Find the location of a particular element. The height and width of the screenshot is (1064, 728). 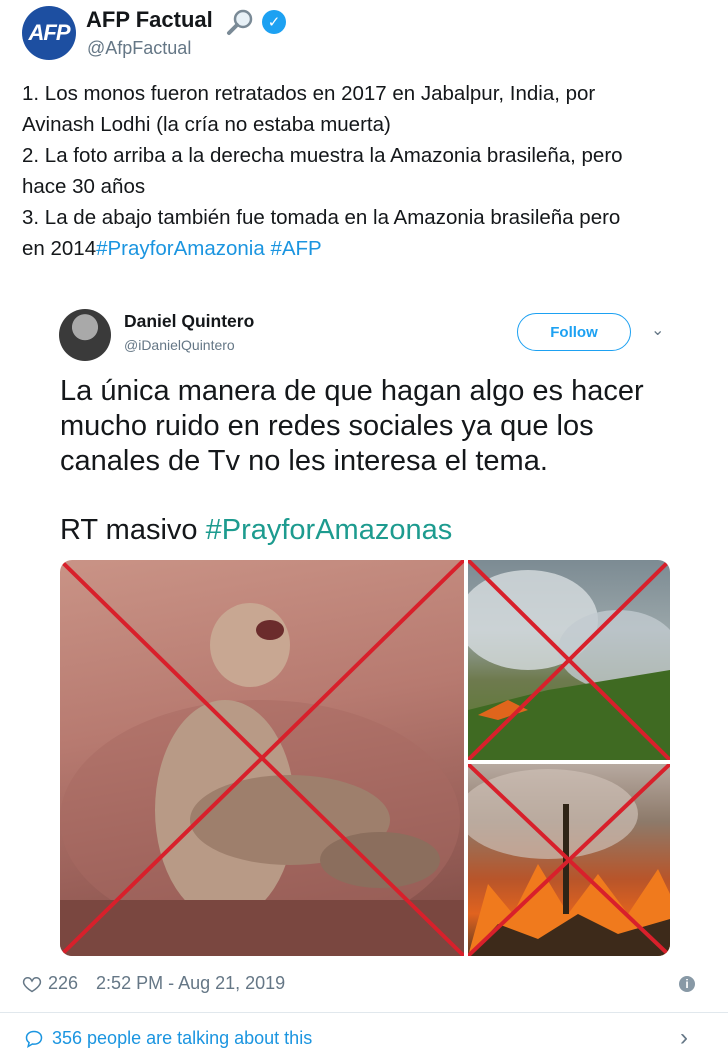

divider is located at coordinates (364, 1012).